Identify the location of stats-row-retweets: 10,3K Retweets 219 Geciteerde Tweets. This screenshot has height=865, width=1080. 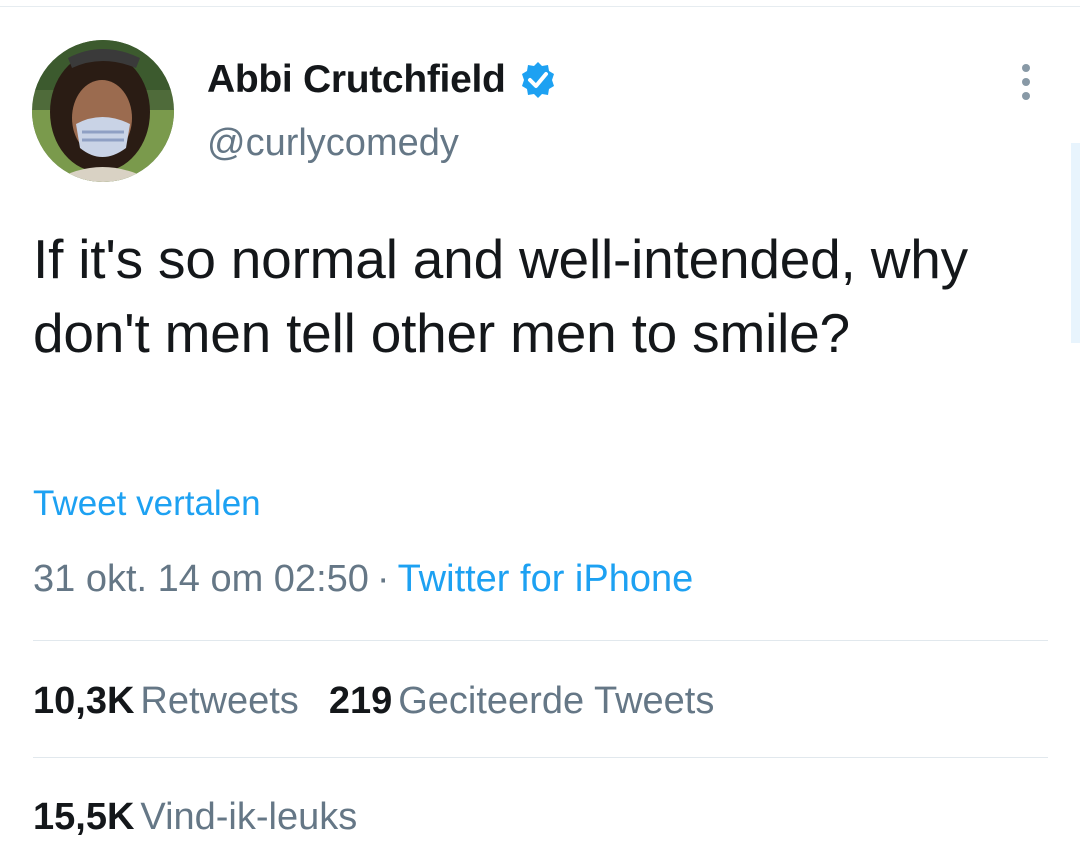
(373, 701).